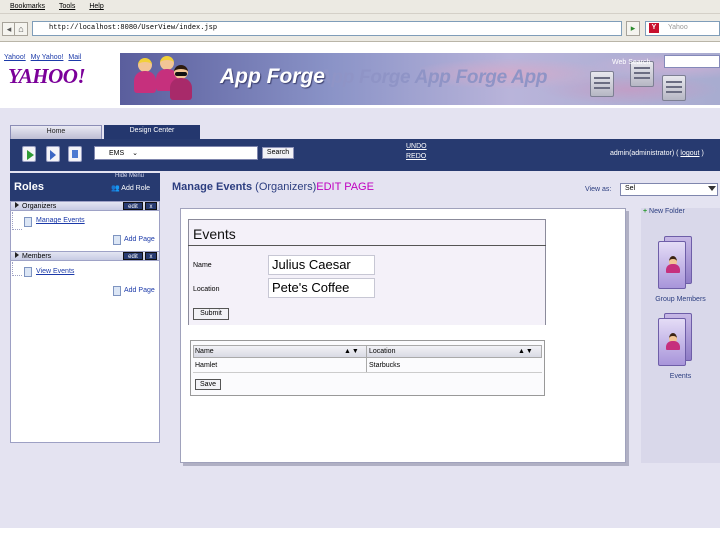 The height and width of the screenshot is (540, 720). What do you see at coordinates (47, 57) in the screenshot?
I see `my-yahoo-link: My Yahoo!` at bounding box center [47, 57].